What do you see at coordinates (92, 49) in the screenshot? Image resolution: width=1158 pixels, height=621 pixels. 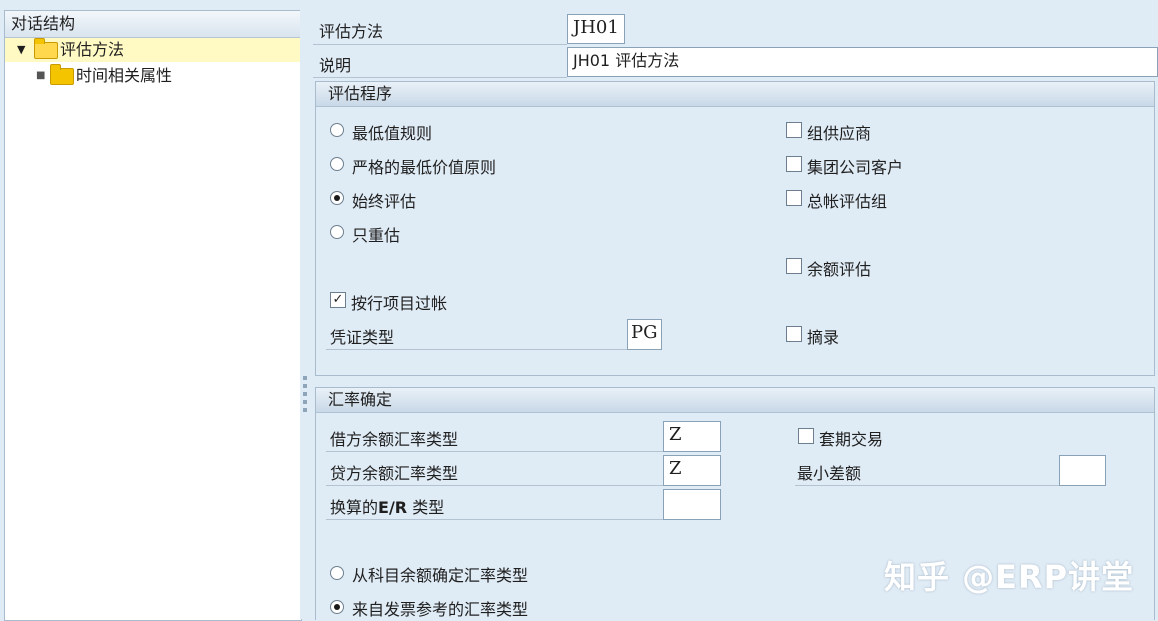 I see `tree-item-label: 评估方法` at bounding box center [92, 49].